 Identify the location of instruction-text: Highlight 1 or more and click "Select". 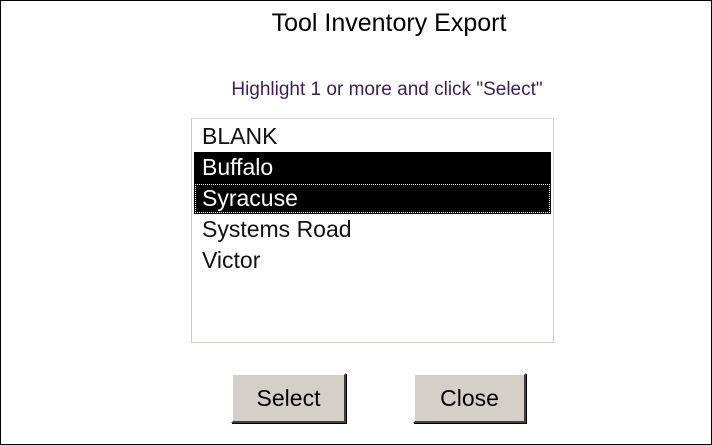
(387, 89).